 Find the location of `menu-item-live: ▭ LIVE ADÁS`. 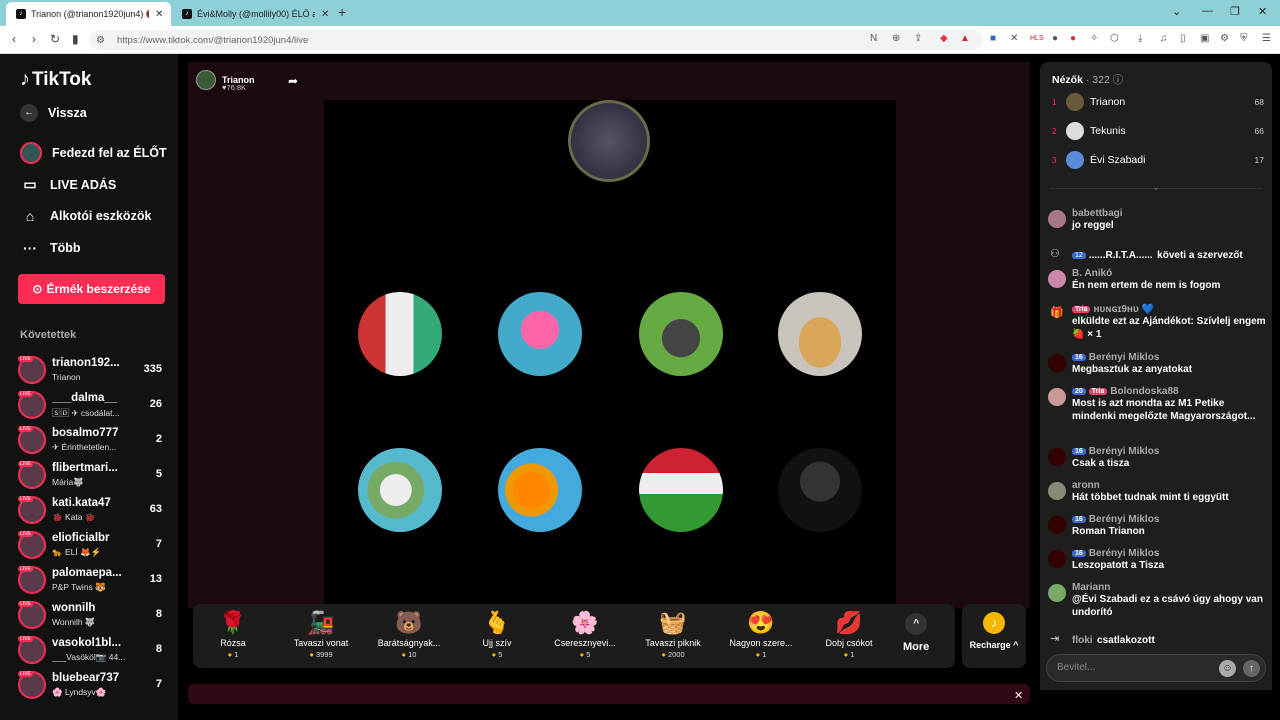

menu-item-live: ▭ LIVE ADÁS is located at coordinates (68, 184).